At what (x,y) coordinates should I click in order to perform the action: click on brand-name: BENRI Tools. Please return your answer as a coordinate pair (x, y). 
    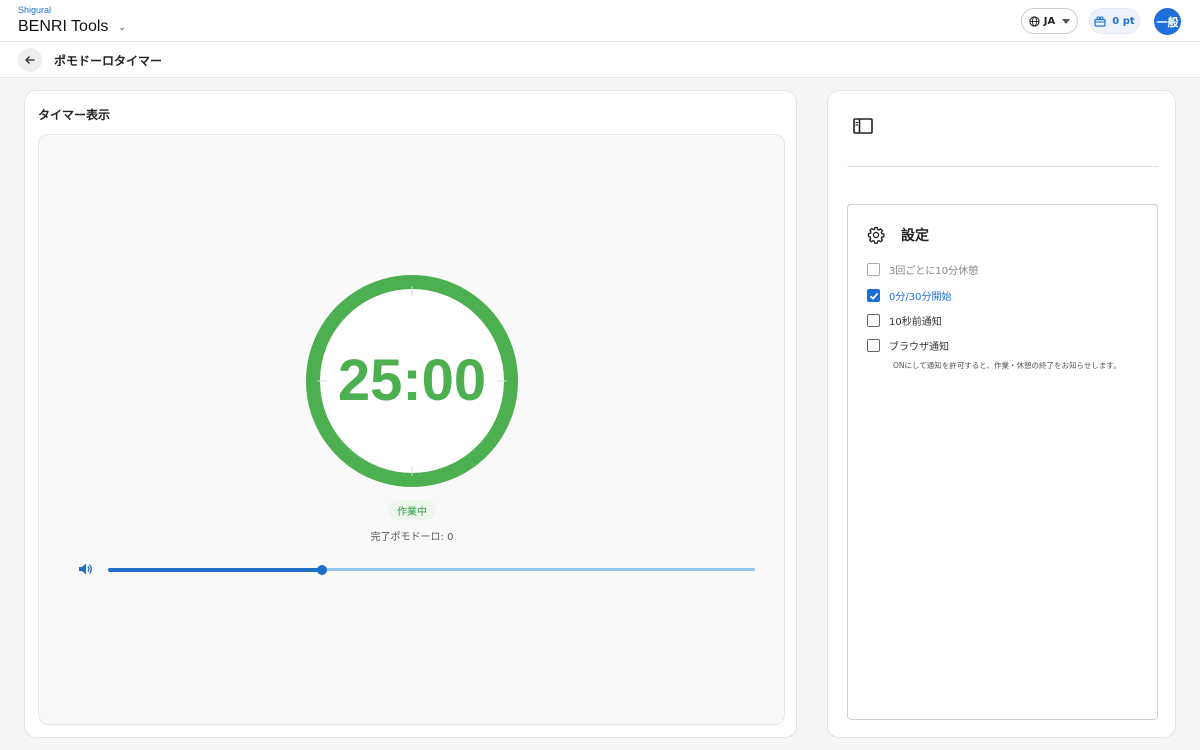
    Looking at the image, I should click on (63, 26).